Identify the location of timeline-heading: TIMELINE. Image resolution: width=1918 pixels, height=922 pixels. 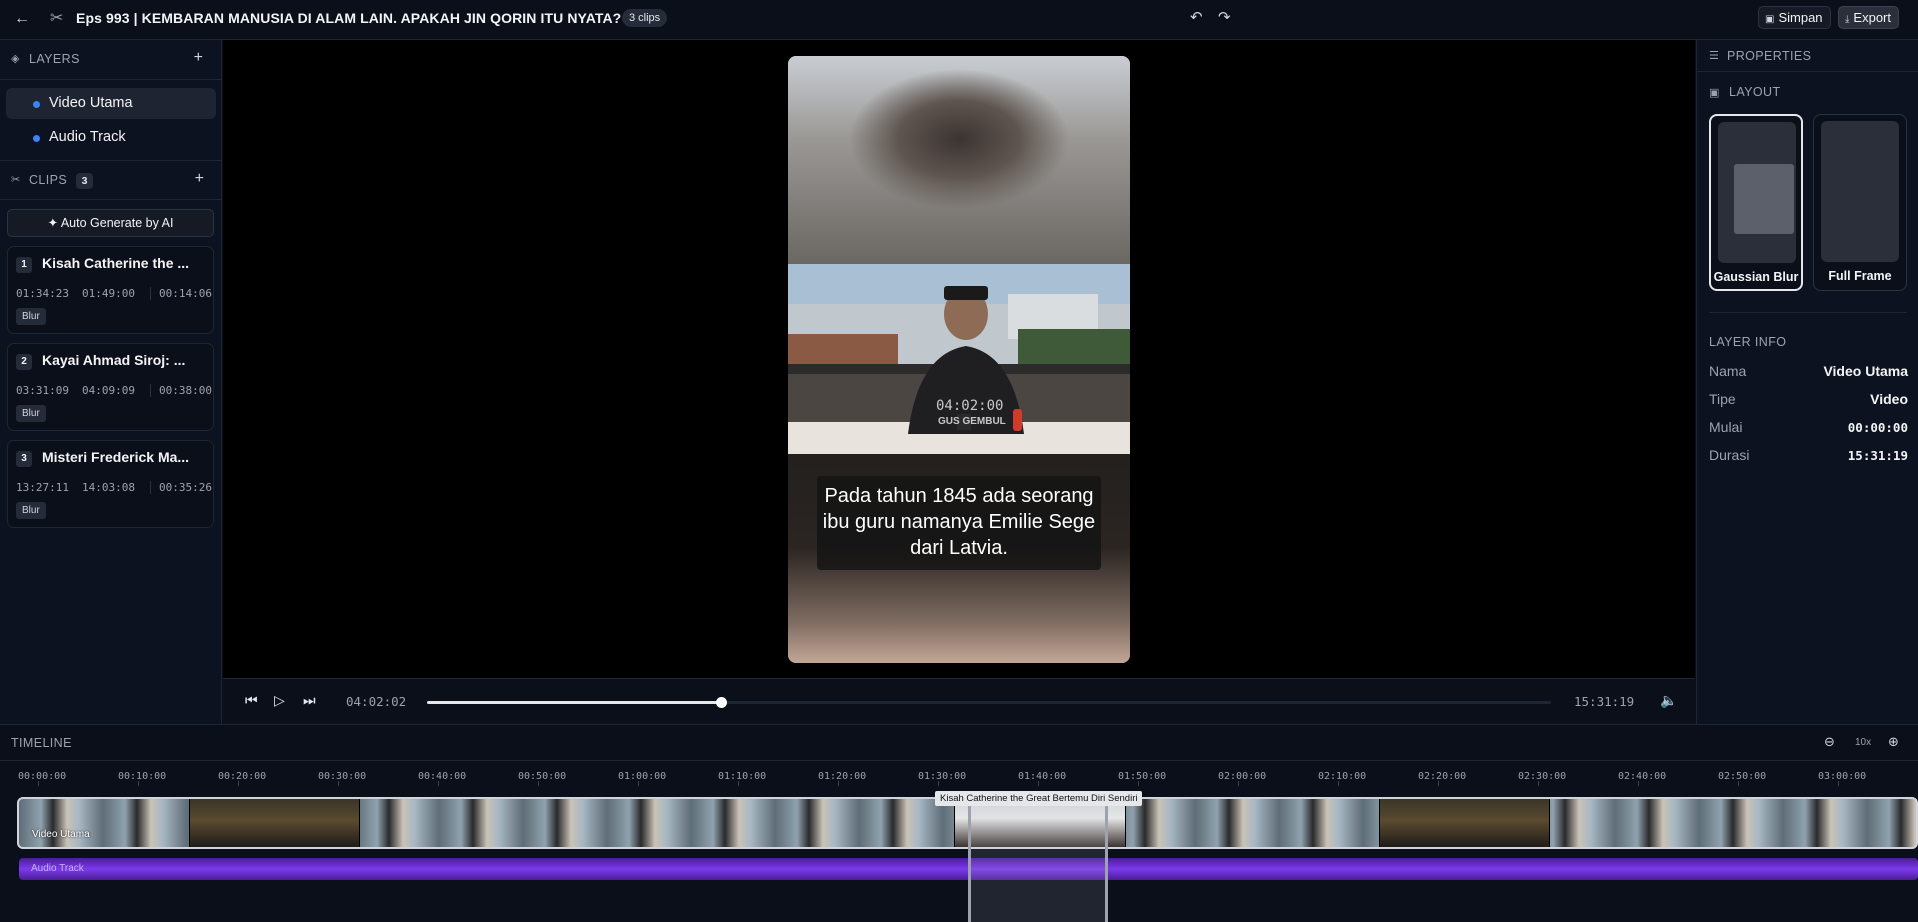
(41, 743).